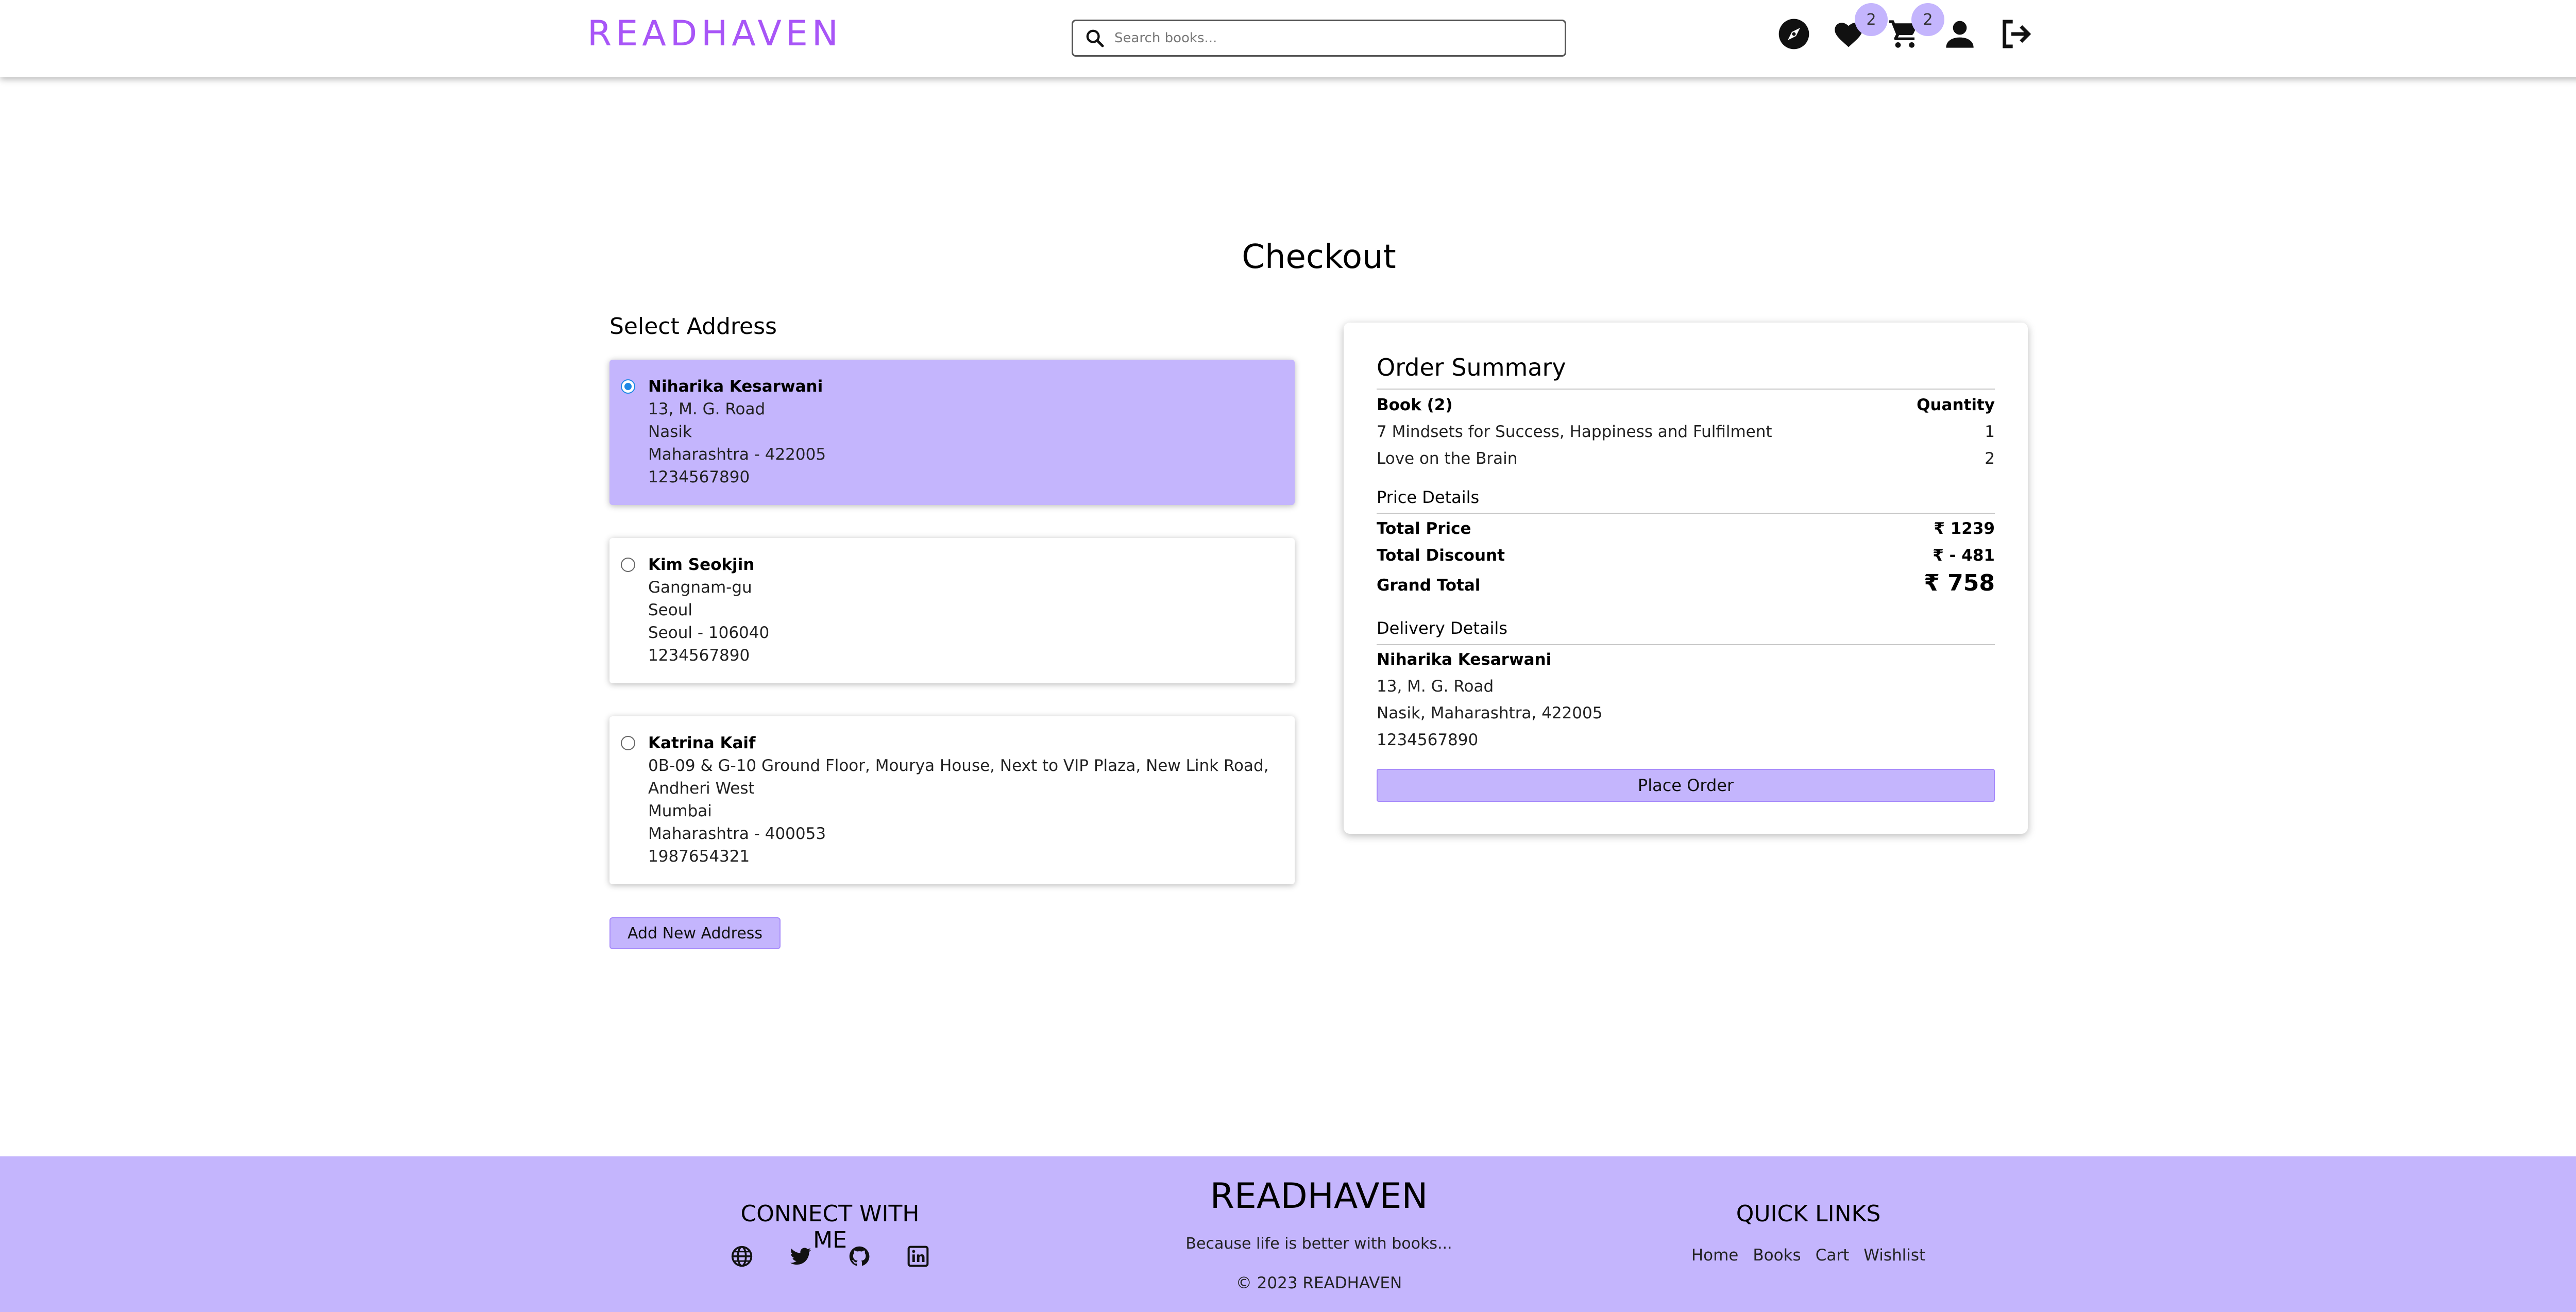 This screenshot has height=1312, width=2576. I want to click on grand-total-row: Grand Total ₹ 758, so click(1686, 583).